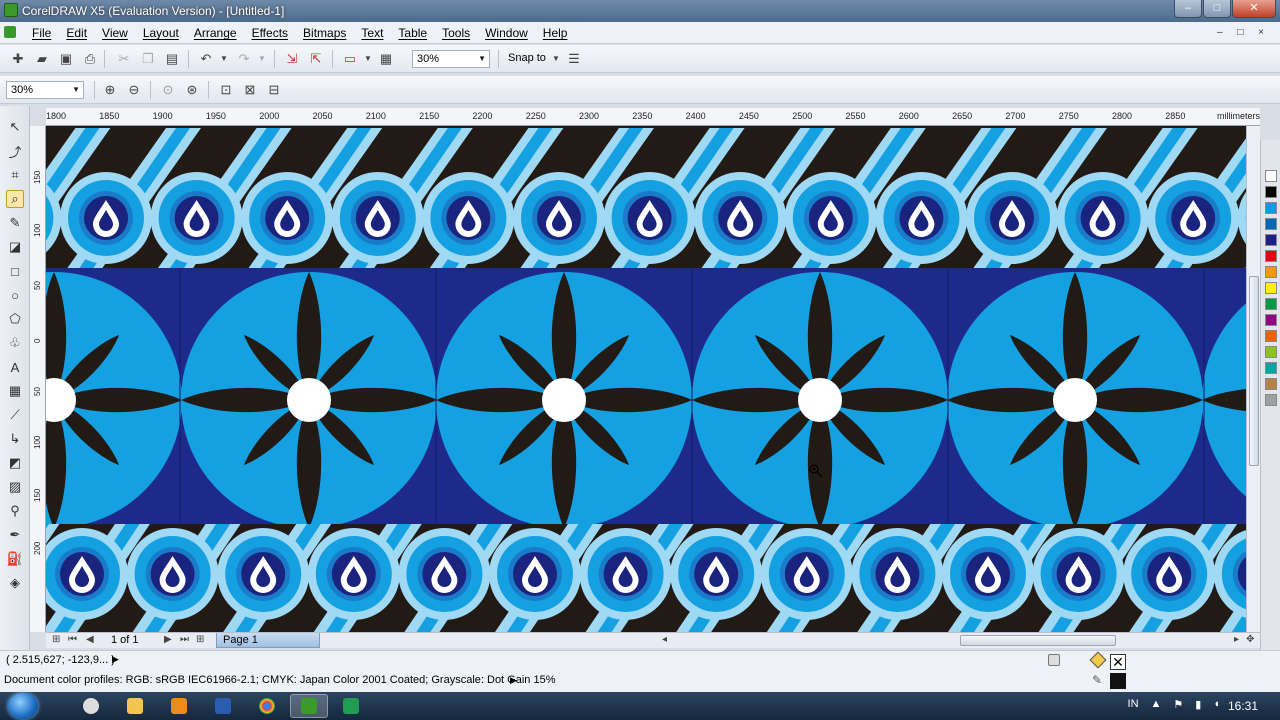 The width and height of the screenshot is (1280, 720). Describe the element at coordinates (267, 706) in the screenshot. I see `taskbar-app-chrome` at that location.